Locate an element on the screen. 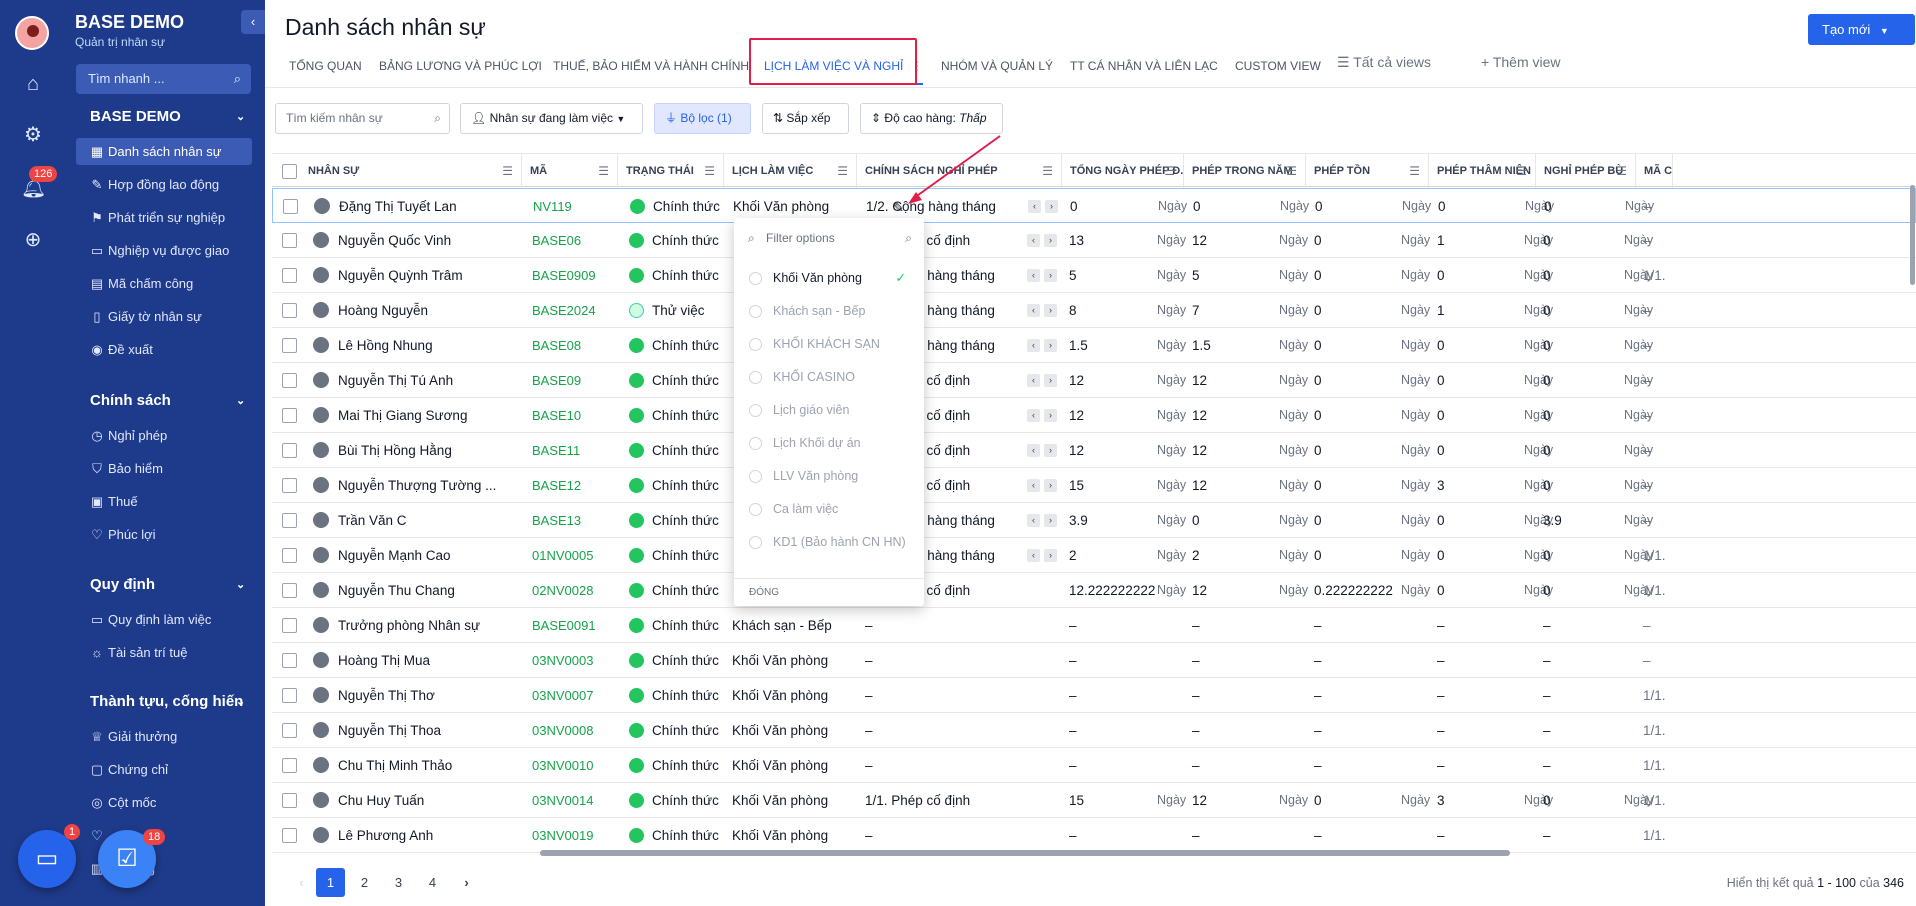 Image resolution: width=1916 pixels, height=906 pixels. remain-cell: 0.222222222 is located at coordinates (1353, 590).